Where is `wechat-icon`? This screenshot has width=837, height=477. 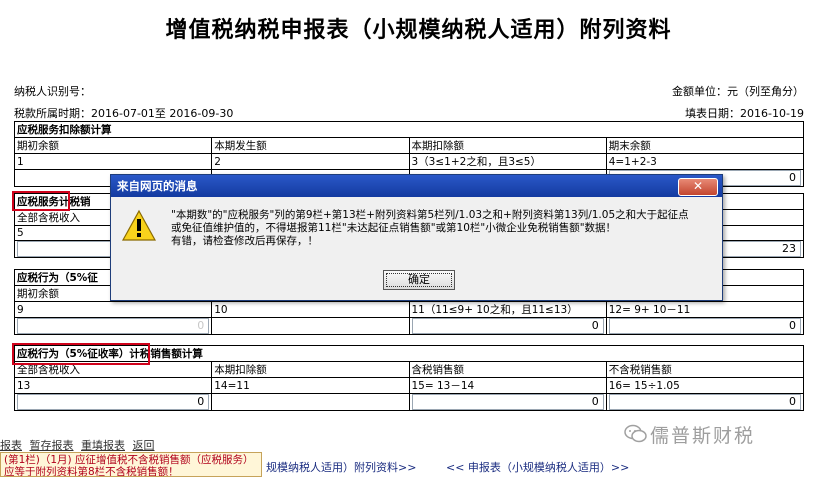
wechat-icon is located at coordinates (635, 433).